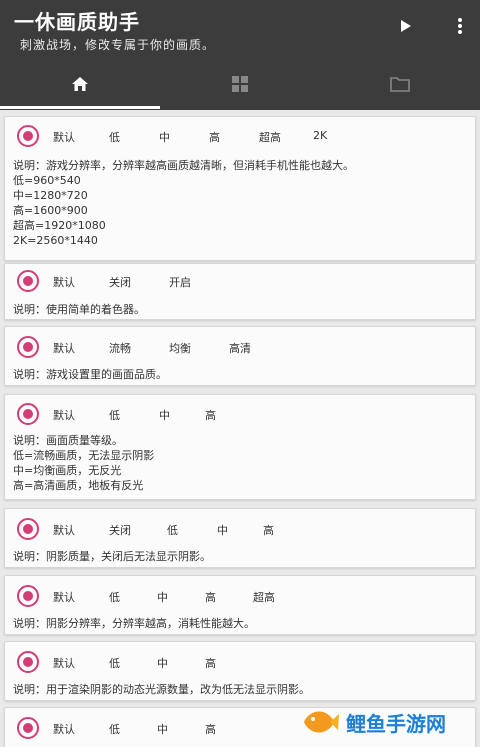 This screenshot has width=480, height=747. I want to click on option-label: 2K, so click(320, 135).